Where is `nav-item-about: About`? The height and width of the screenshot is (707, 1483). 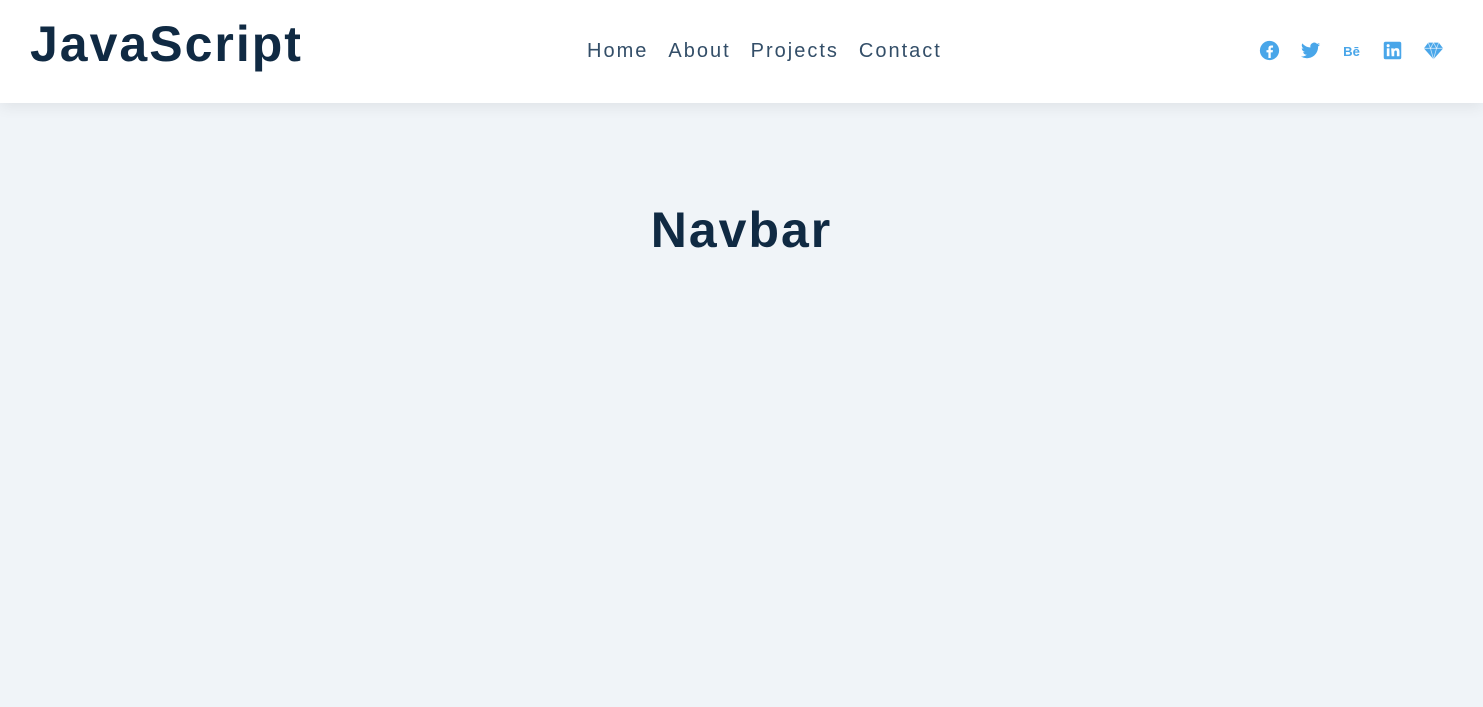 nav-item-about: About is located at coordinates (699, 51).